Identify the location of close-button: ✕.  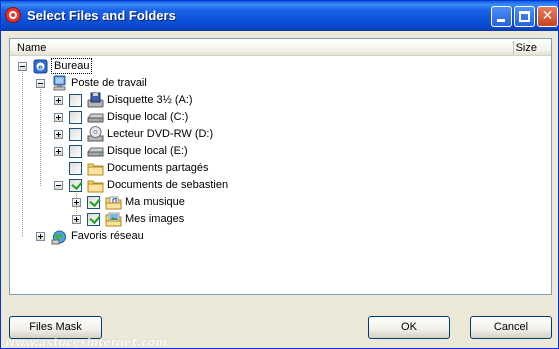
(547, 16).